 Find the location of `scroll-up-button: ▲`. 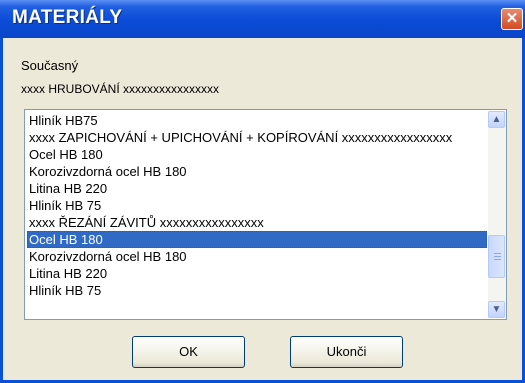

scroll-up-button: ▲ is located at coordinates (496, 119).